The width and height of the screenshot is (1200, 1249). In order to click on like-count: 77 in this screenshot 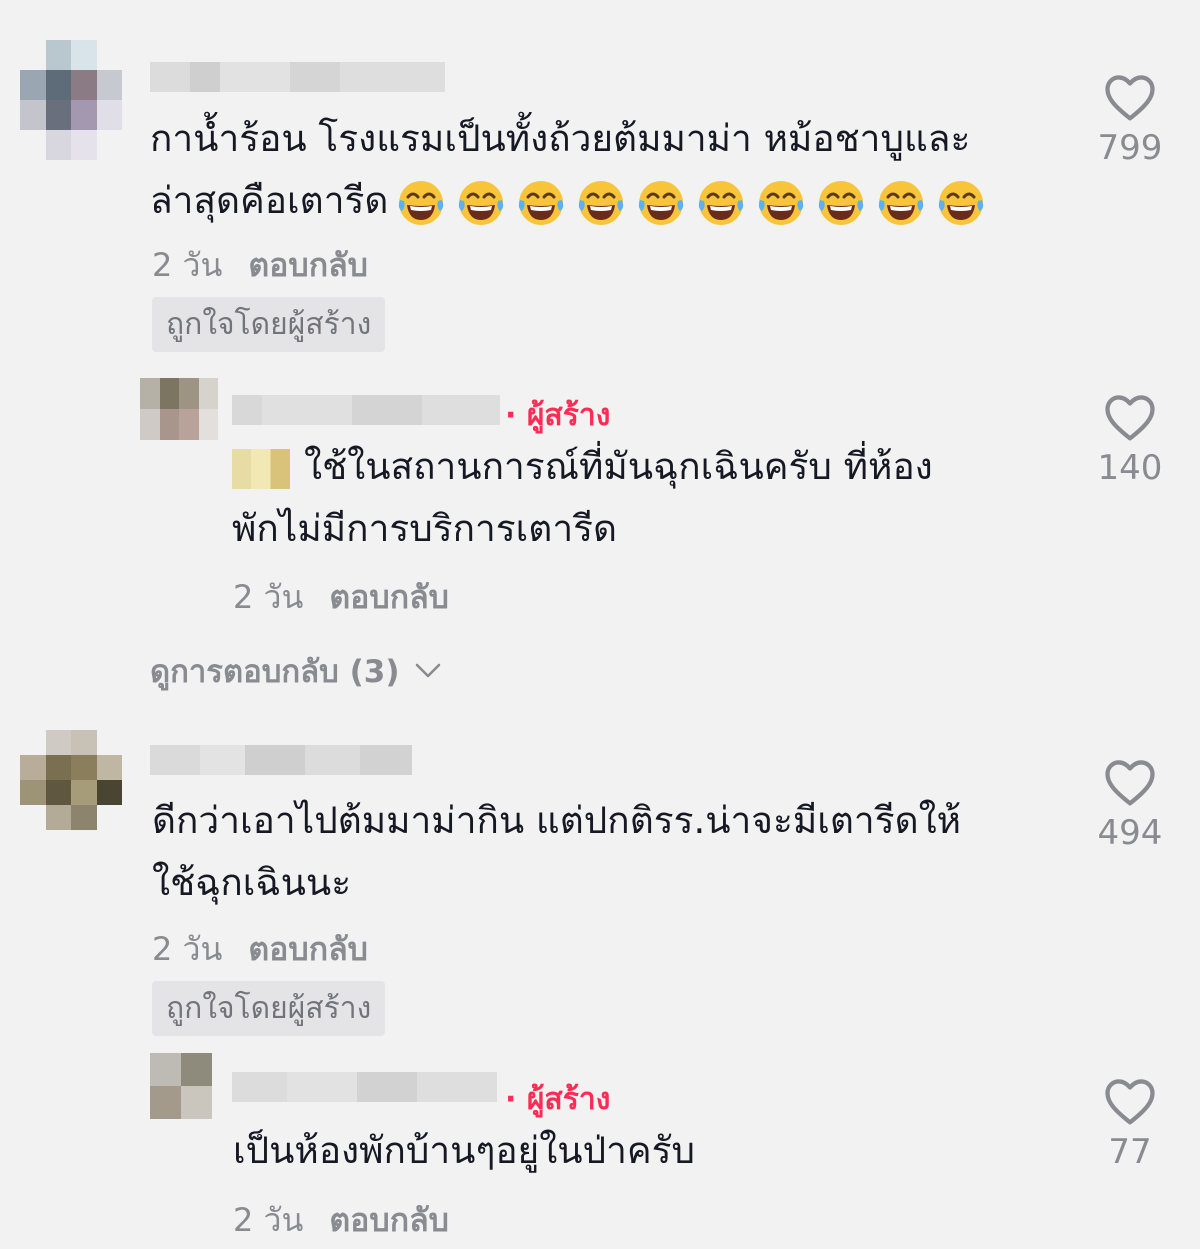, I will do `click(1130, 1152)`.